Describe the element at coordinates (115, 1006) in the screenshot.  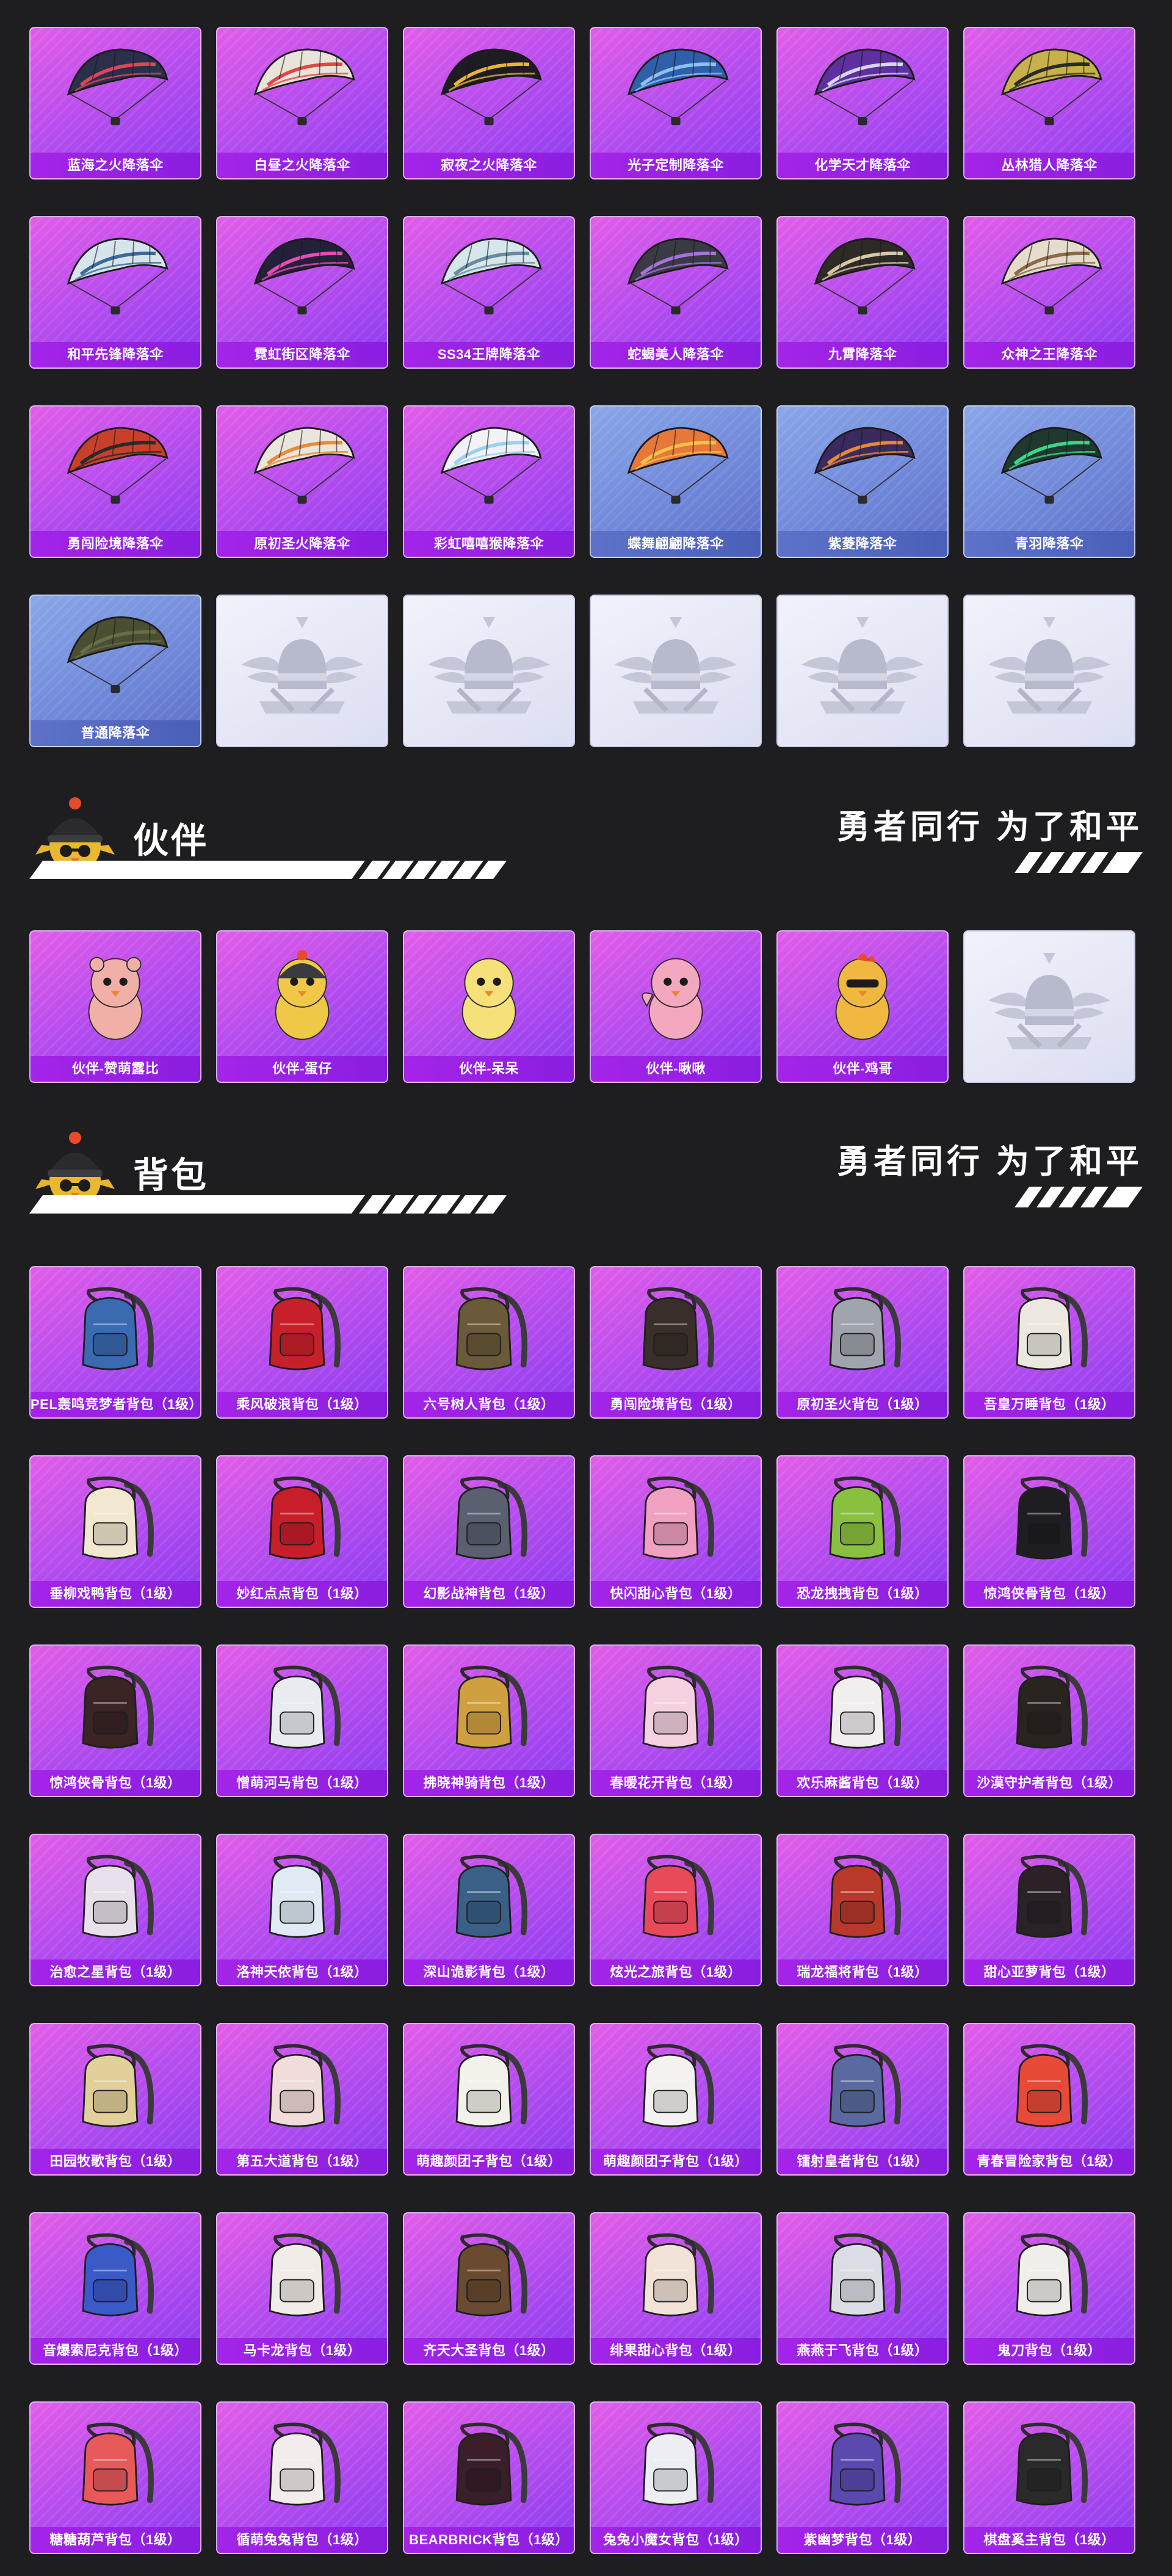
I see `companion-card: 伙伴-赞萌露比` at that location.